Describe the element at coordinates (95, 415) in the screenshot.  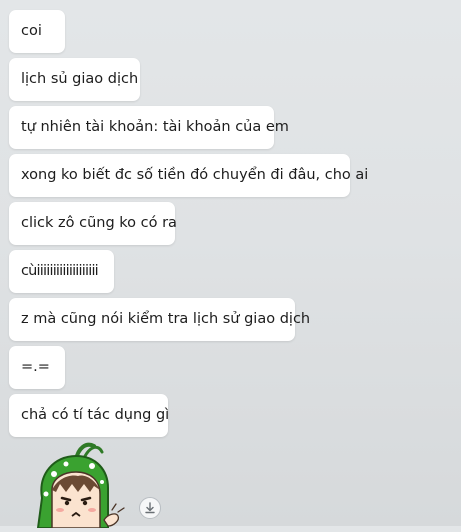
I see `message-text: chả có tí tác dụng gì` at that location.